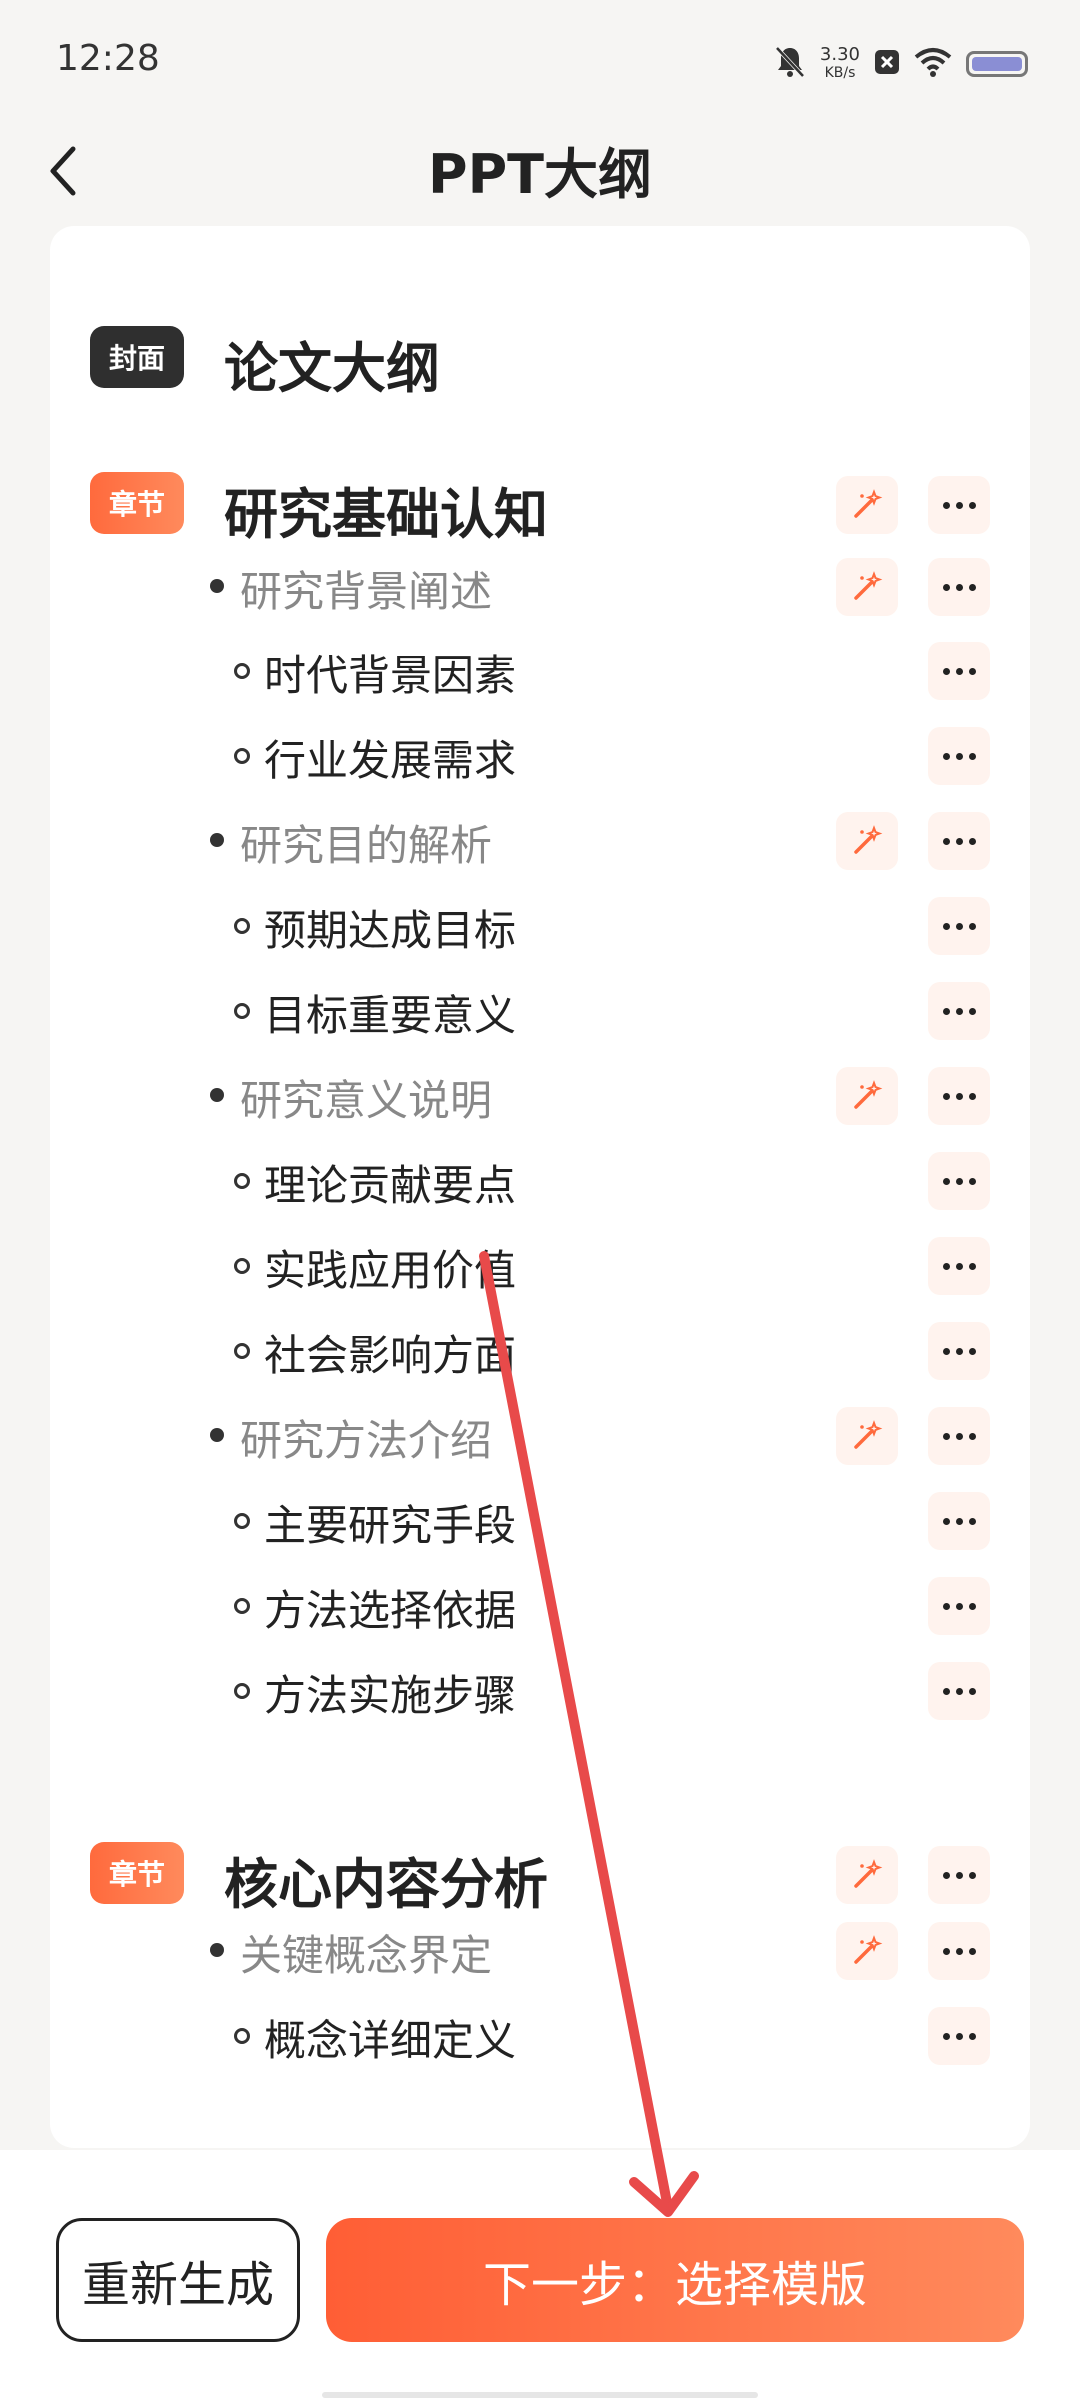 This screenshot has width=1080, height=2408. I want to click on item-row: 时代背景因素, so click(540, 670).